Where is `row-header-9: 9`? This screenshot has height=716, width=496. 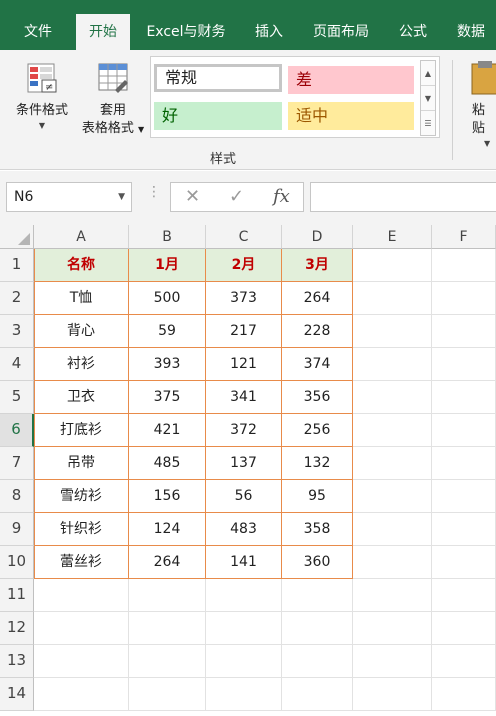 row-header-9: 9 is located at coordinates (17, 529).